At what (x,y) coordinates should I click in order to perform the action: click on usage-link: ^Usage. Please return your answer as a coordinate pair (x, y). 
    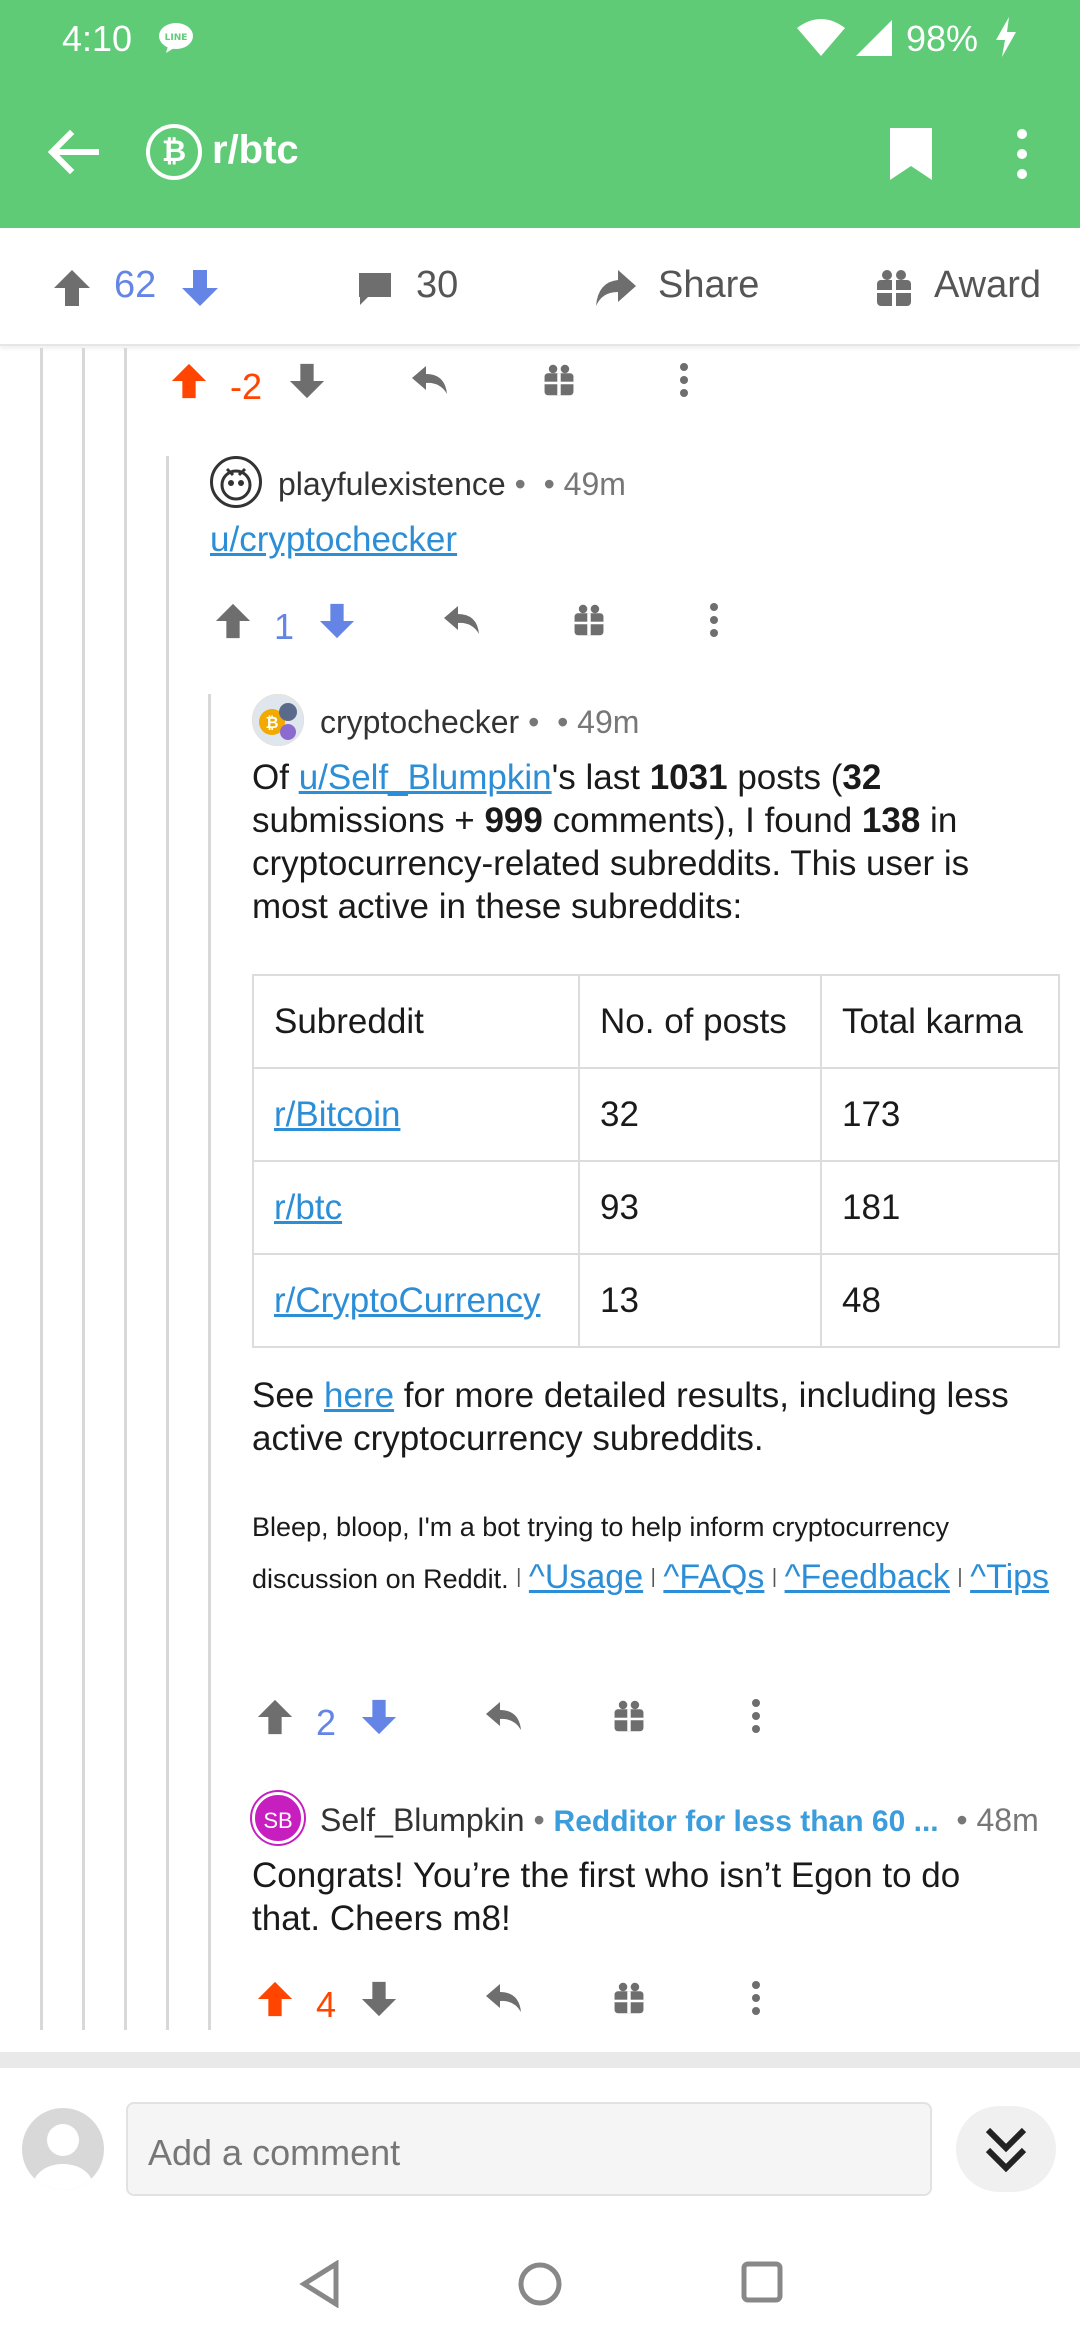
    Looking at the image, I should click on (586, 1577).